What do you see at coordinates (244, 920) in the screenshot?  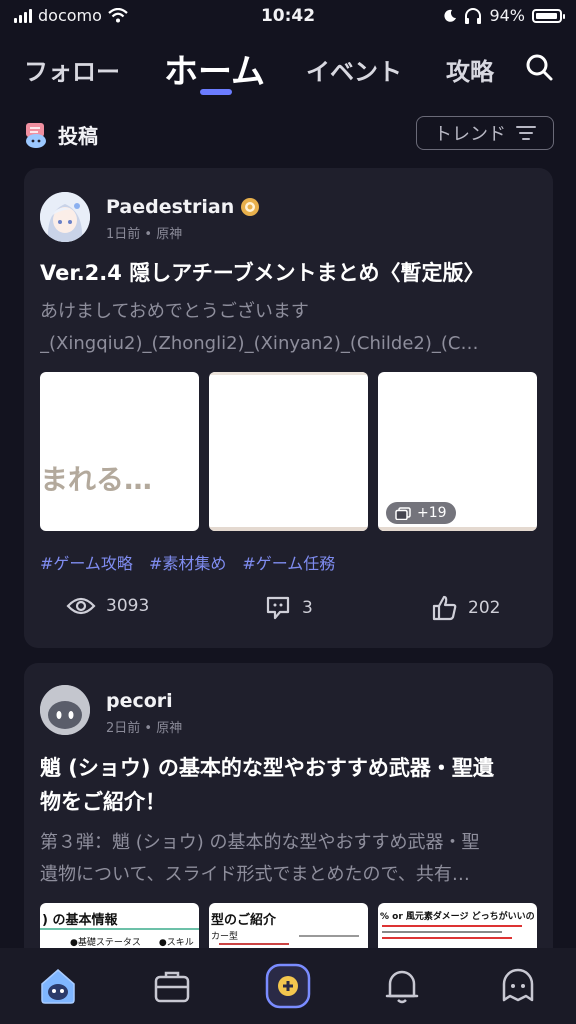 I see `slide-heading: 型のご紹介` at bounding box center [244, 920].